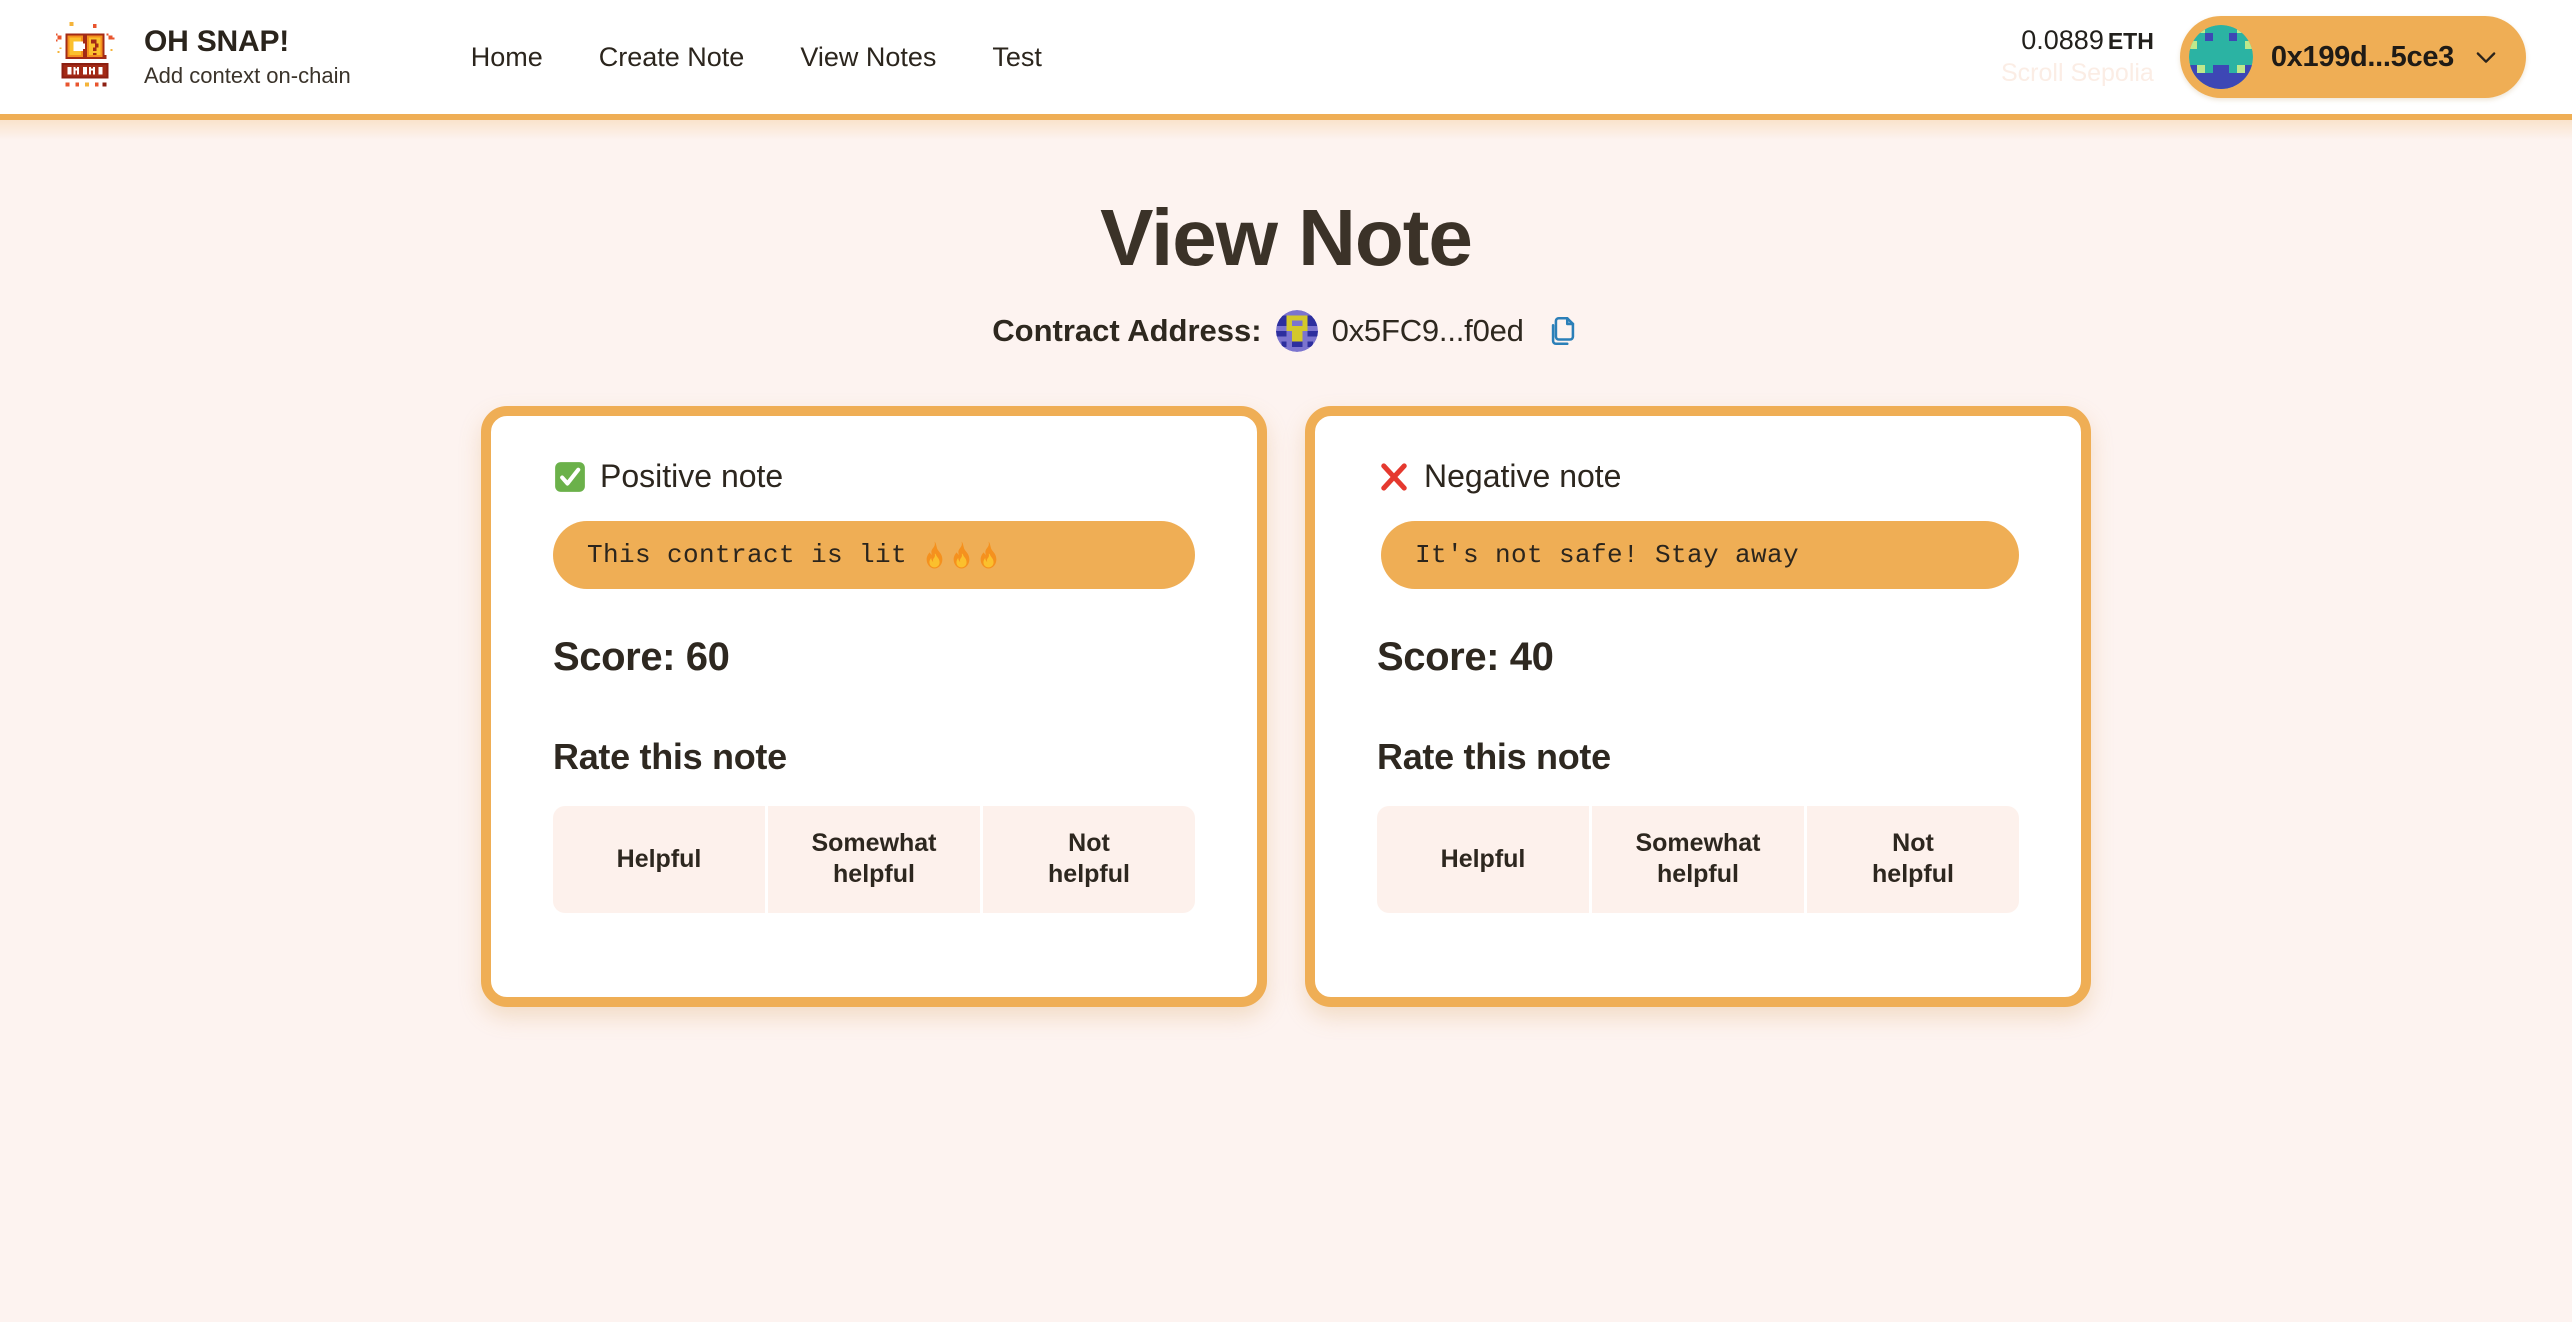 The width and height of the screenshot is (2572, 1322). Describe the element at coordinates (507, 57) in the screenshot. I see `nav-link-home: Home` at that location.